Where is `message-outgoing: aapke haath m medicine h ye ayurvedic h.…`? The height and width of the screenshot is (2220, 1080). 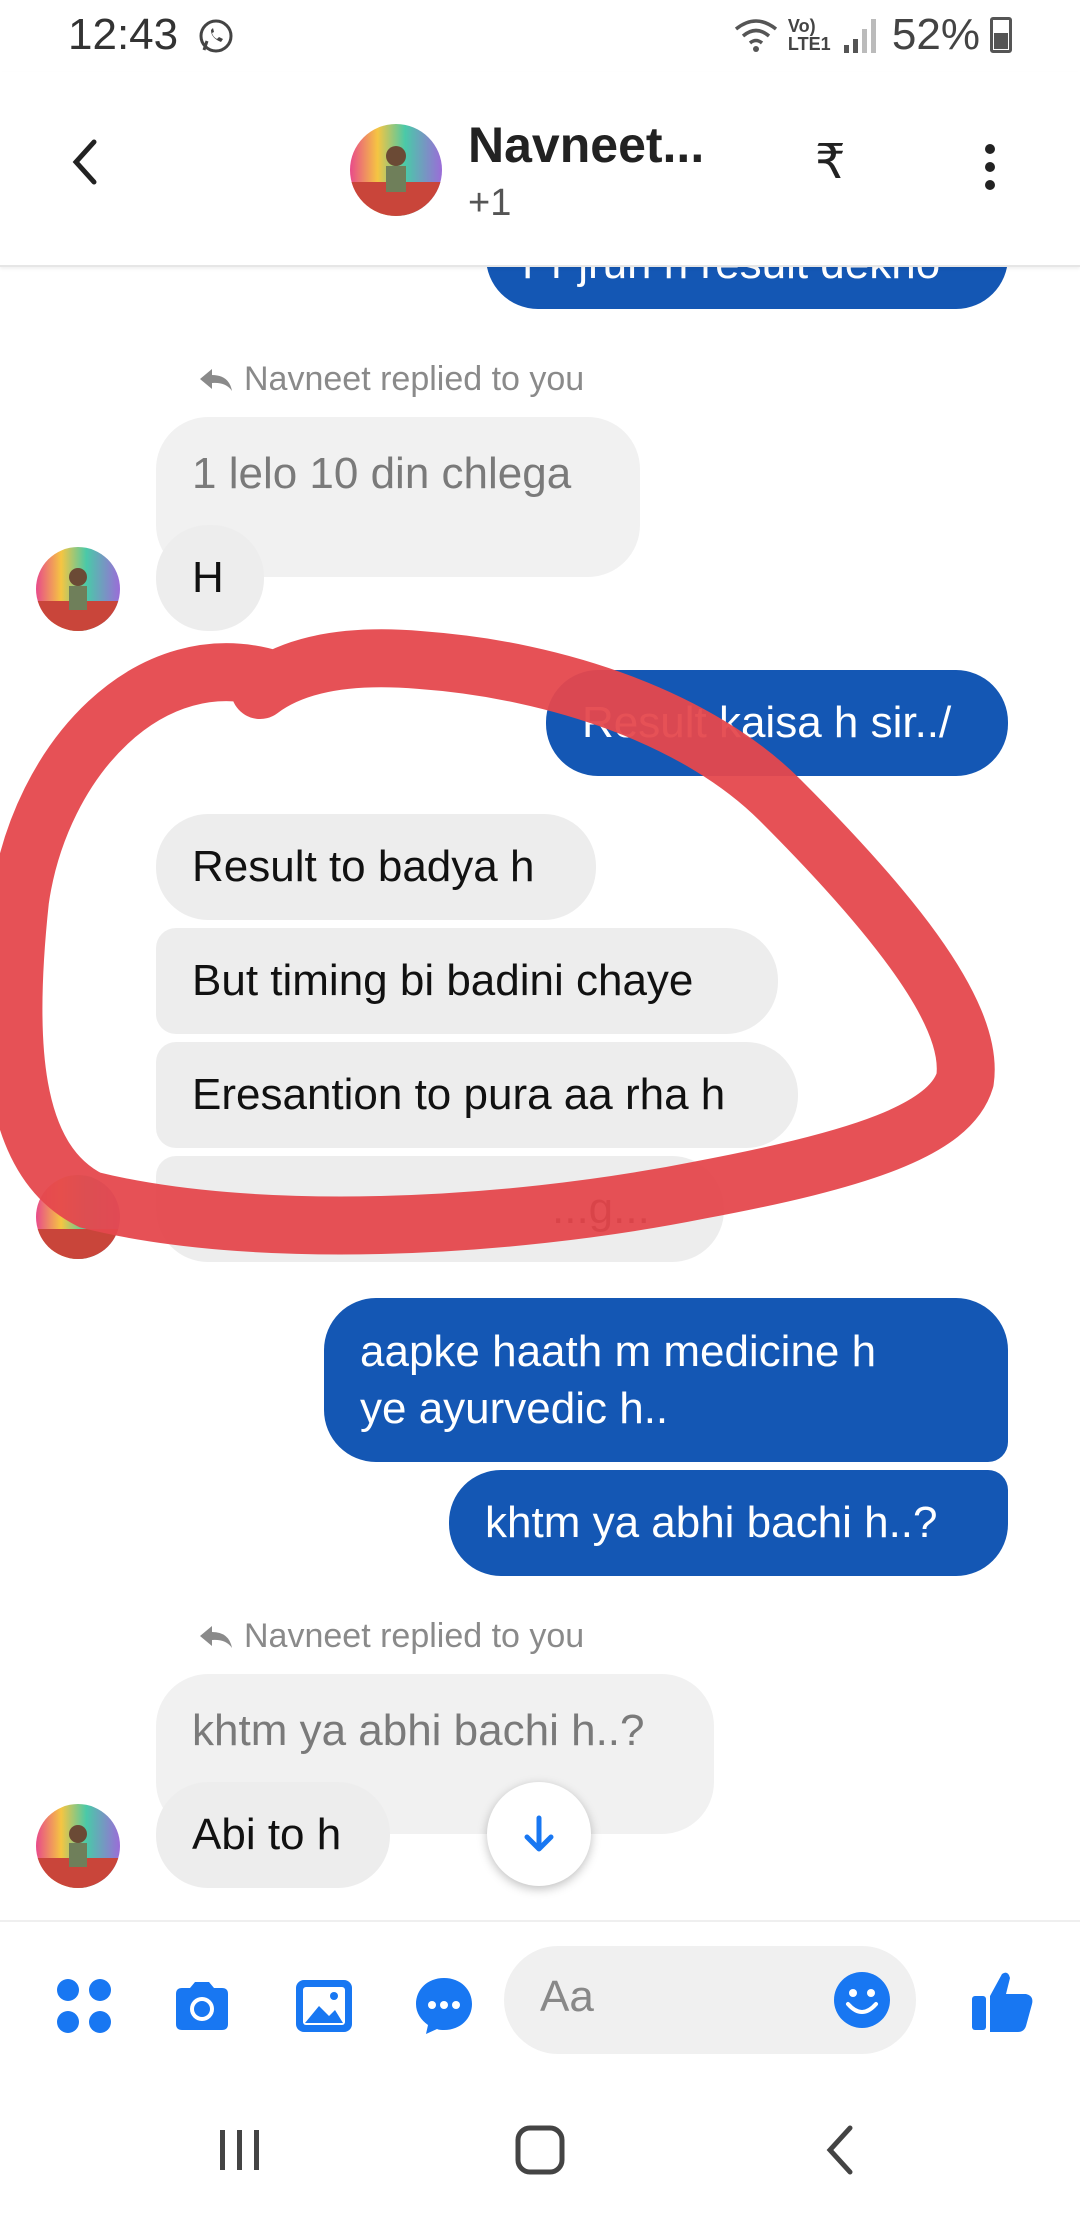 message-outgoing: aapke haath m medicine h ye ayurvedic h.… is located at coordinates (666, 1380).